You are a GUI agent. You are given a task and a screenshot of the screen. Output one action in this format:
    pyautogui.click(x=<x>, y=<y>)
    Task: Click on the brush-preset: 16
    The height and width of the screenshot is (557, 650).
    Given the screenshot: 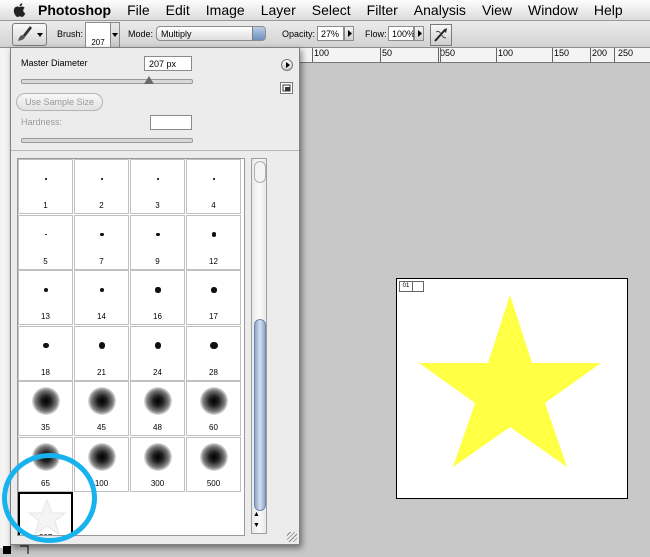 What is the action you would take?
    pyautogui.click(x=157, y=297)
    